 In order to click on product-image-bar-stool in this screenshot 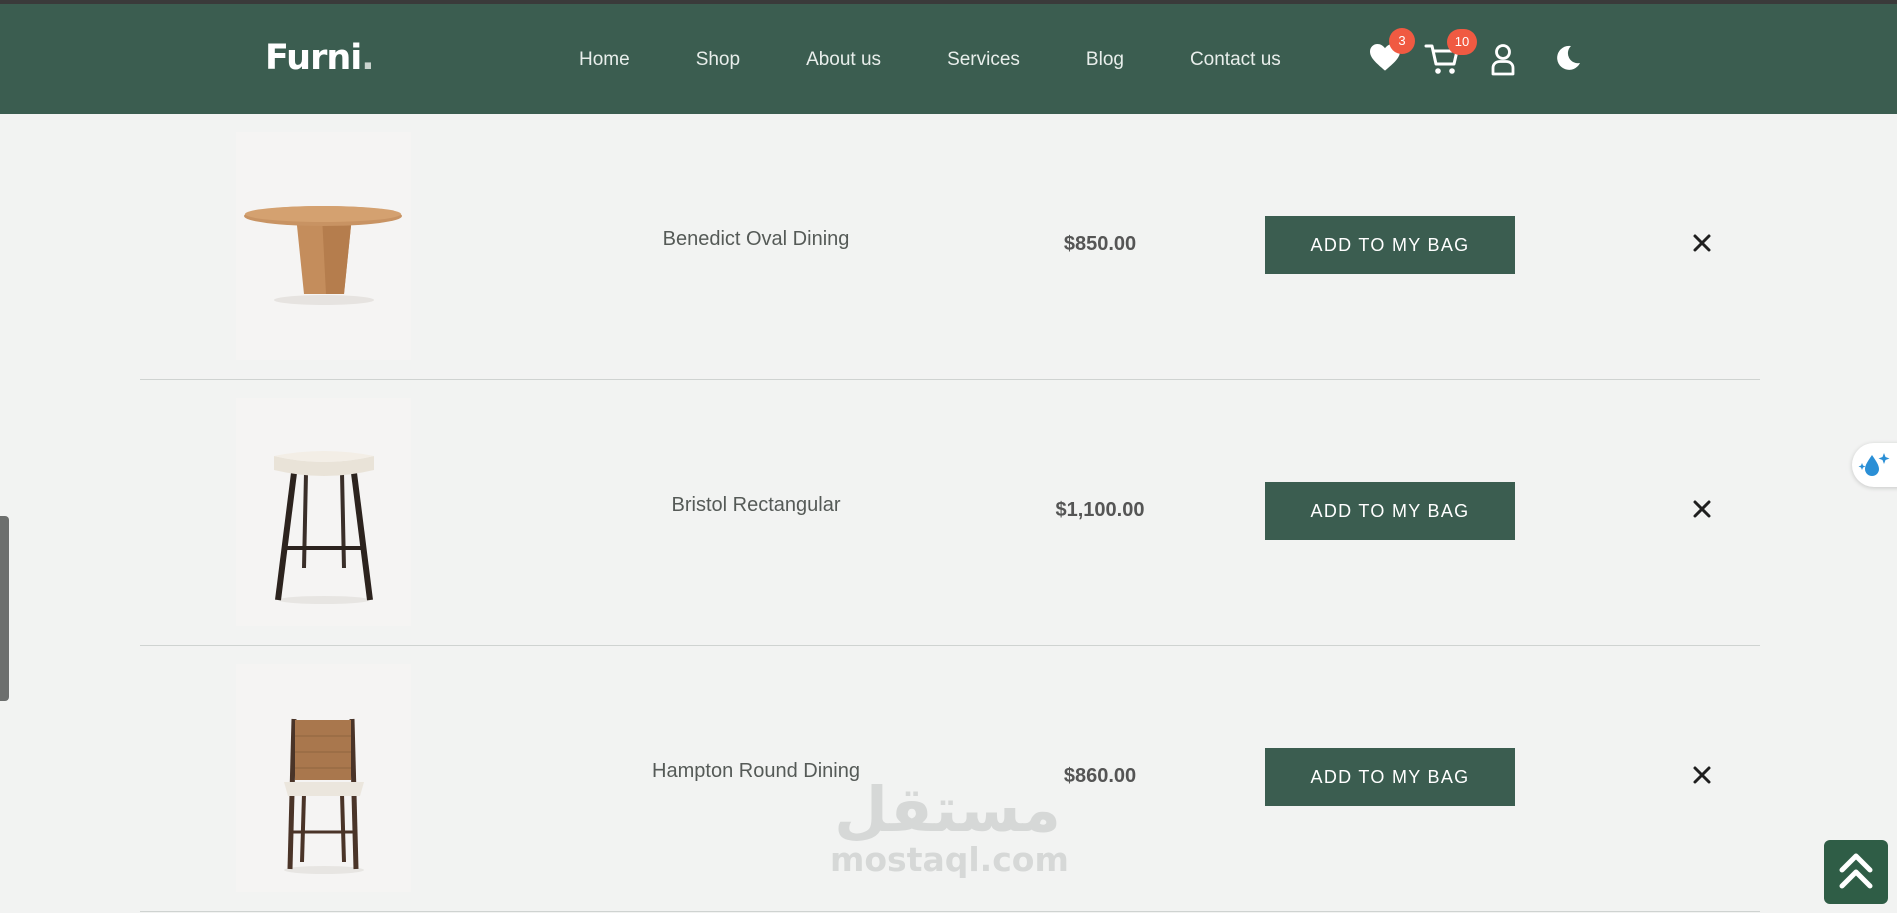, I will do `click(323, 512)`.